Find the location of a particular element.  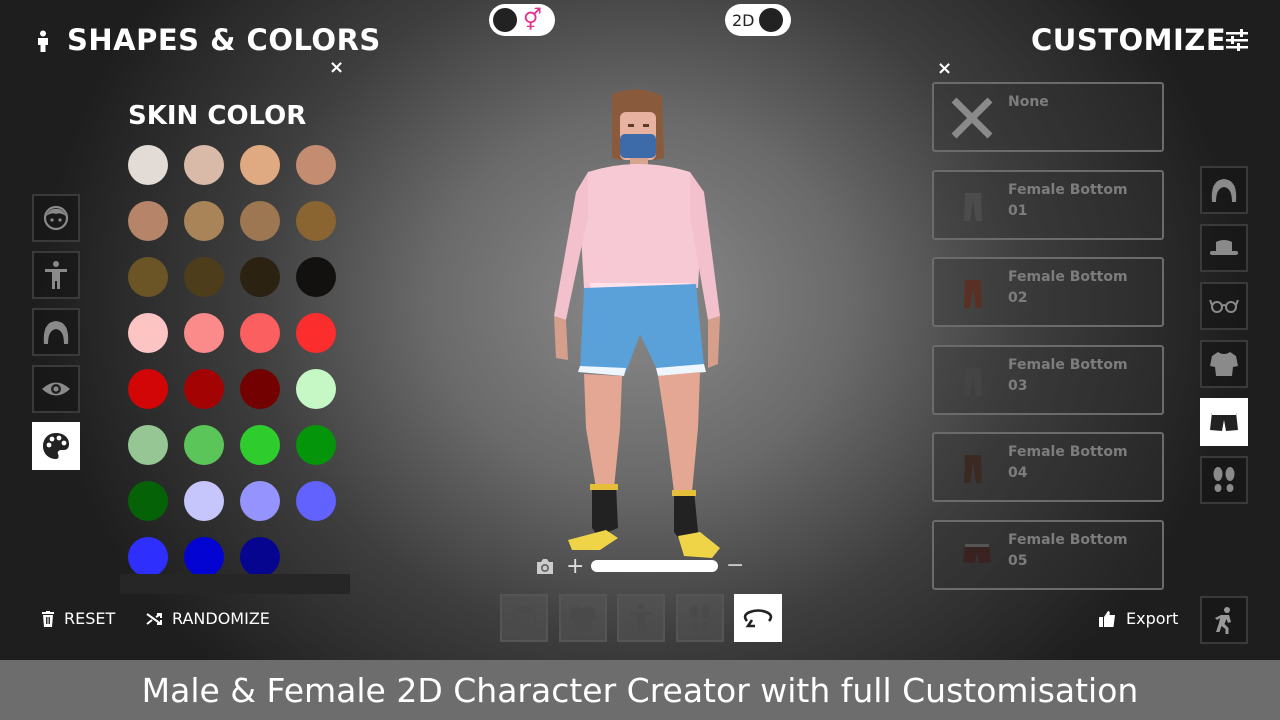

item-female-bottom: Female Bottom 04 is located at coordinates (1048, 467).